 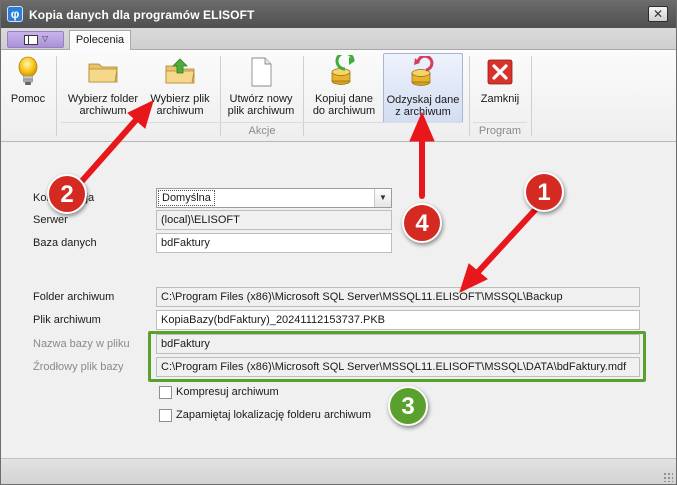 What do you see at coordinates (262, 131) in the screenshot?
I see `group-label-akcje: Akcje` at bounding box center [262, 131].